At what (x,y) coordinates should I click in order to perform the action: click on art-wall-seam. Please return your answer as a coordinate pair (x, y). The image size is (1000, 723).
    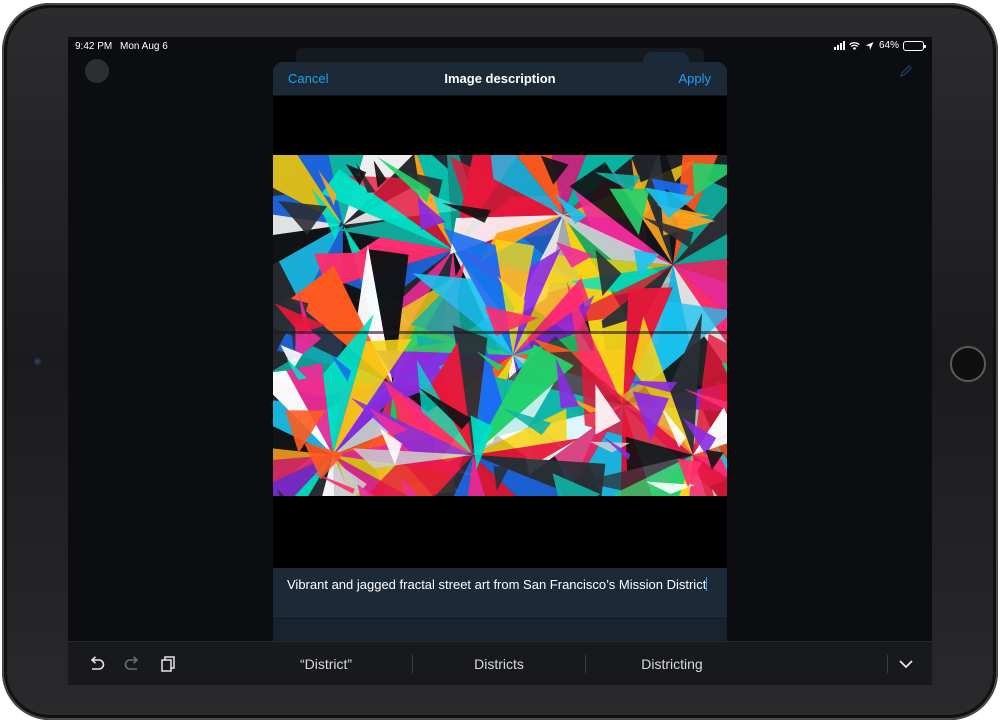
    Looking at the image, I should click on (500, 332).